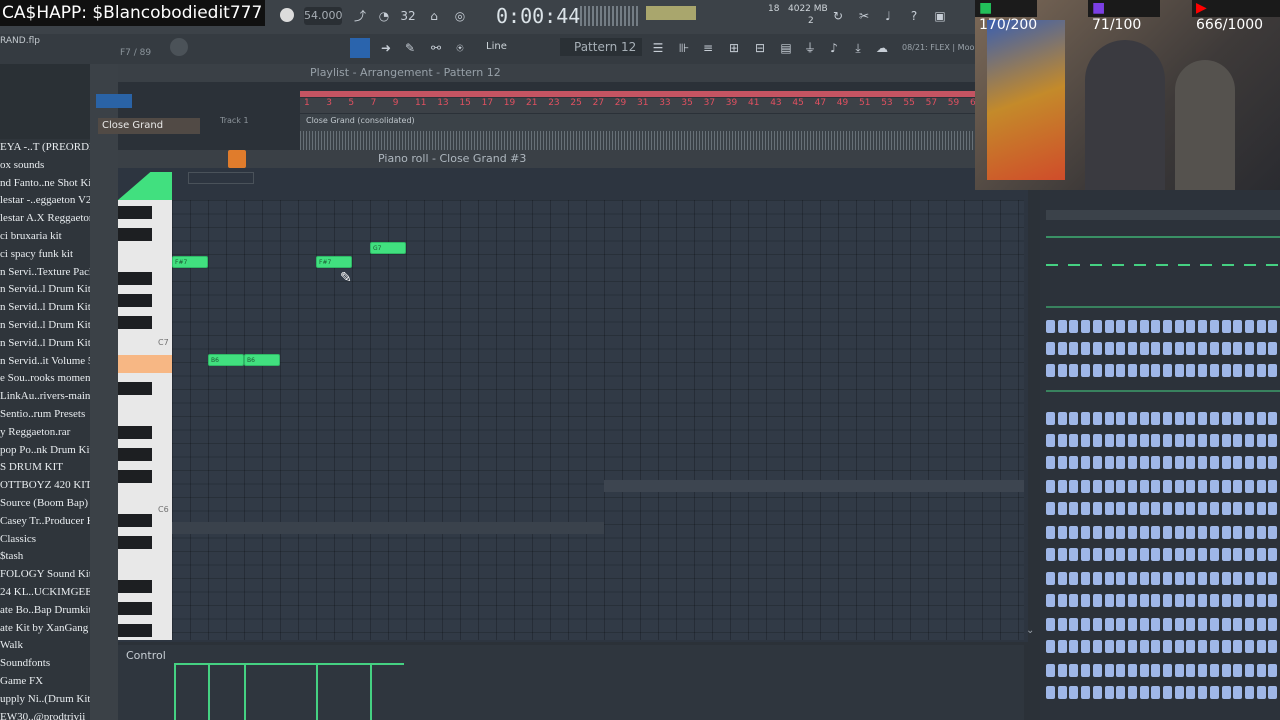 This screenshot has width=1280, height=720. What do you see at coordinates (45, 219) in the screenshot?
I see `browser-item: lestar A.X Reggaeton` at bounding box center [45, 219].